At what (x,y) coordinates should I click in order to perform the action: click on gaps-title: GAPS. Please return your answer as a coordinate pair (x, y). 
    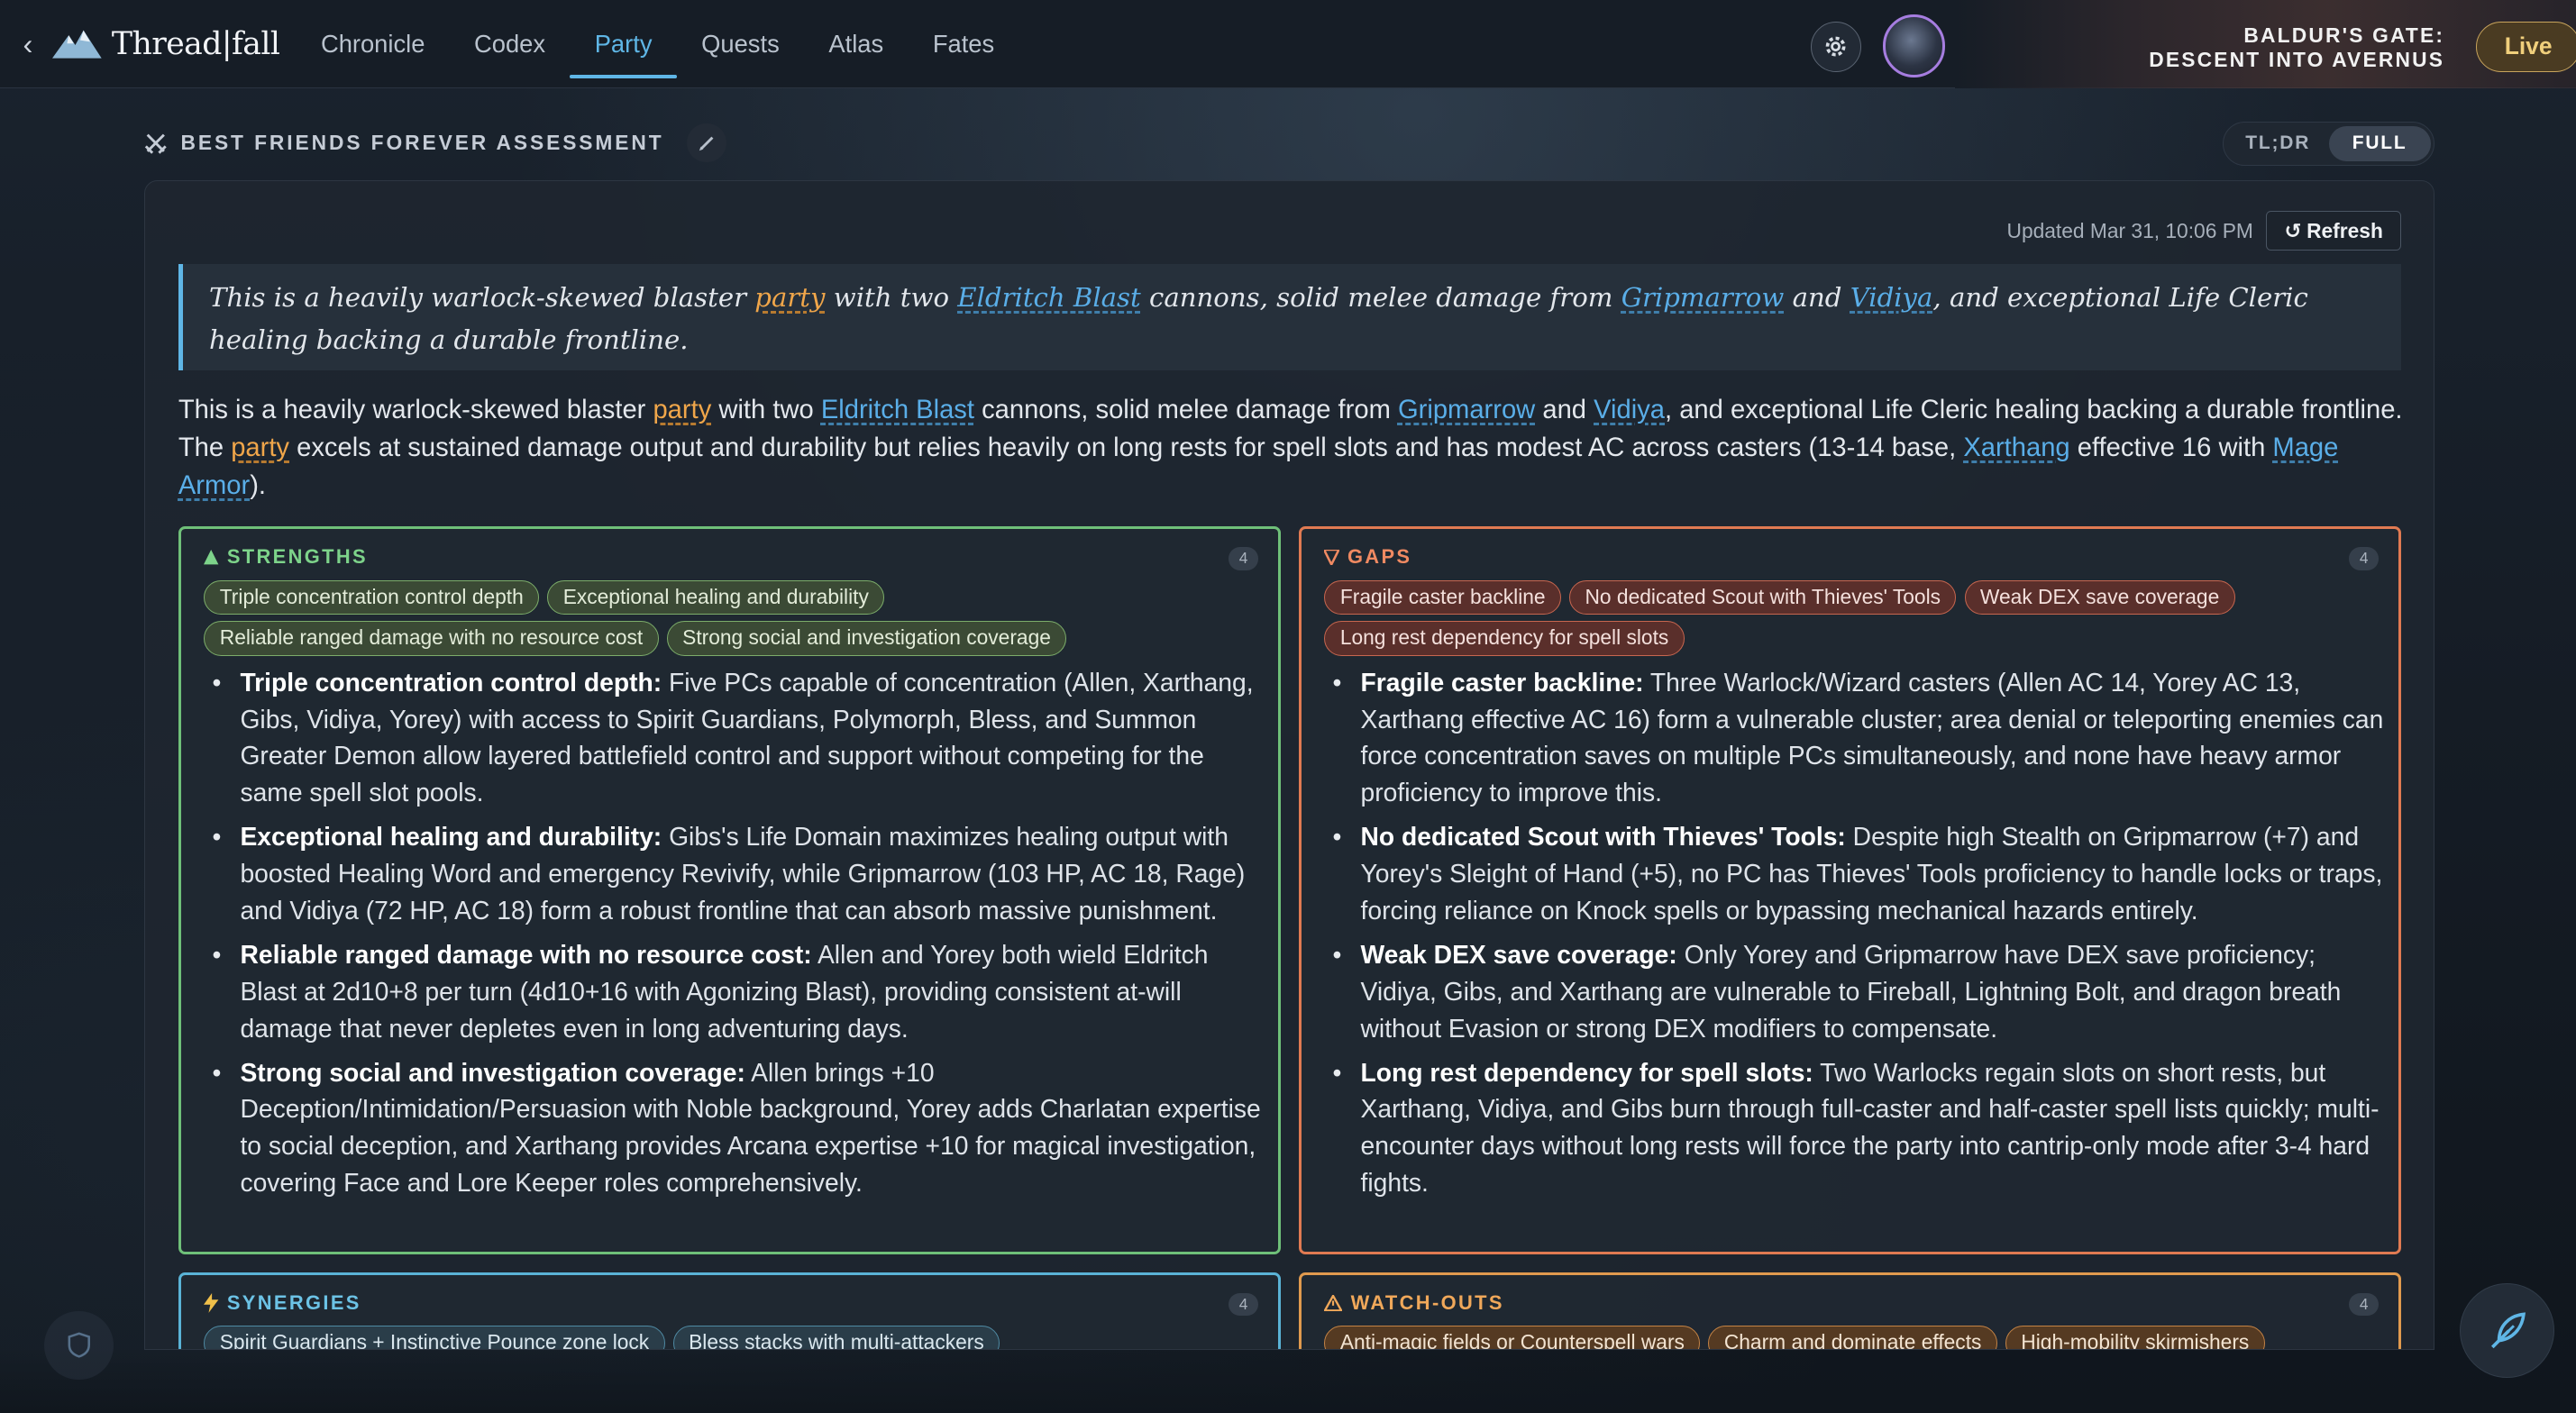
    Looking at the image, I should click on (1379, 557).